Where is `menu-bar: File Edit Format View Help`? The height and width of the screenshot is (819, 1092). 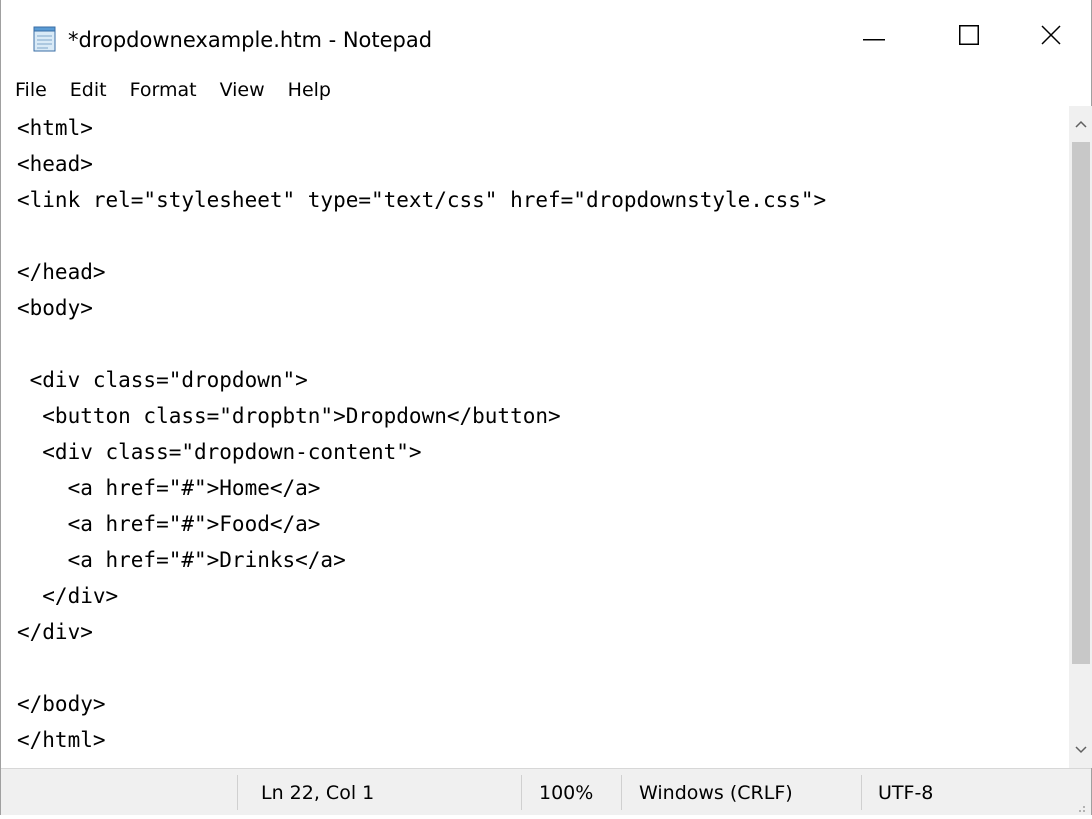
menu-bar: File Edit Format View Help is located at coordinates (546, 90).